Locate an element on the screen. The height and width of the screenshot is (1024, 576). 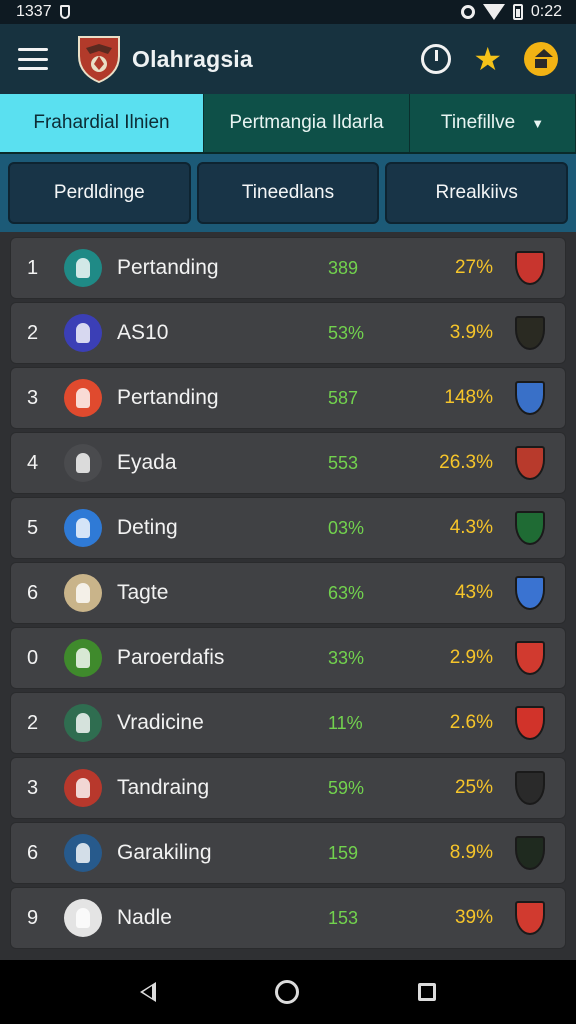
player-name: Tagte is located at coordinates (143, 592).